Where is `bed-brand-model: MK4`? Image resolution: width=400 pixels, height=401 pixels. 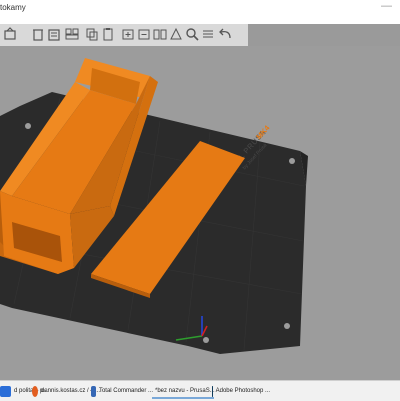
bed-brand-model: MK4 is located at coordinates (263, 132).